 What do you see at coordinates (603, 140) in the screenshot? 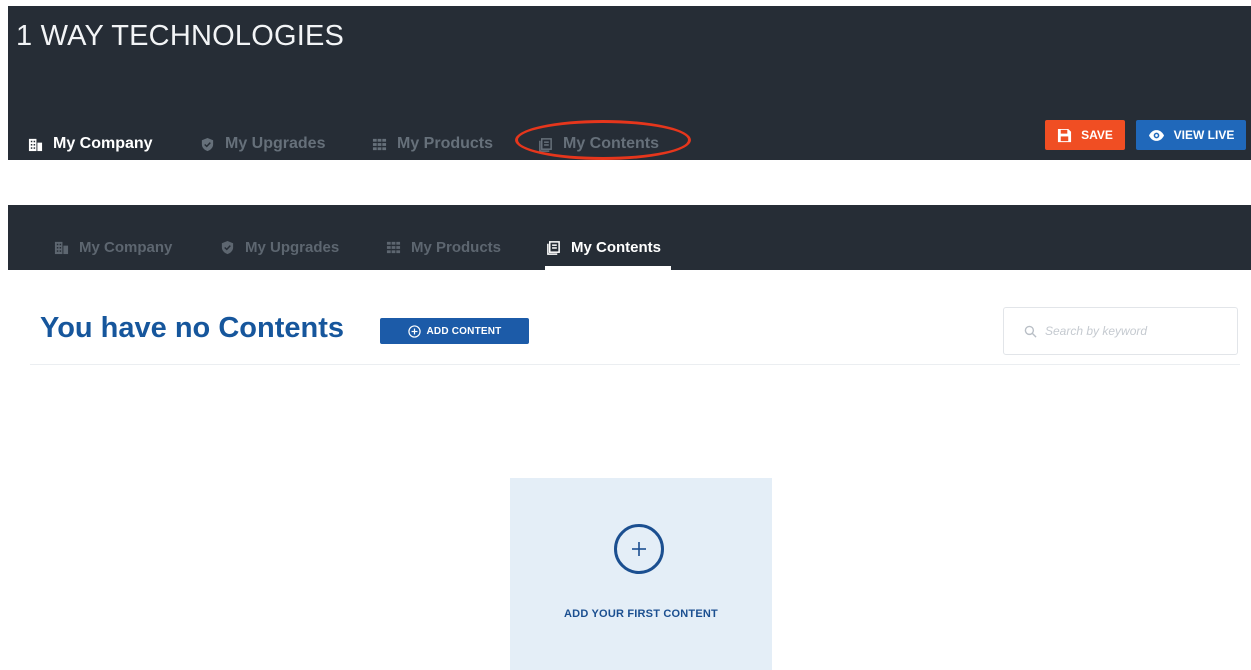
I see `highlight-annotation` at bounding box center [603, 140].